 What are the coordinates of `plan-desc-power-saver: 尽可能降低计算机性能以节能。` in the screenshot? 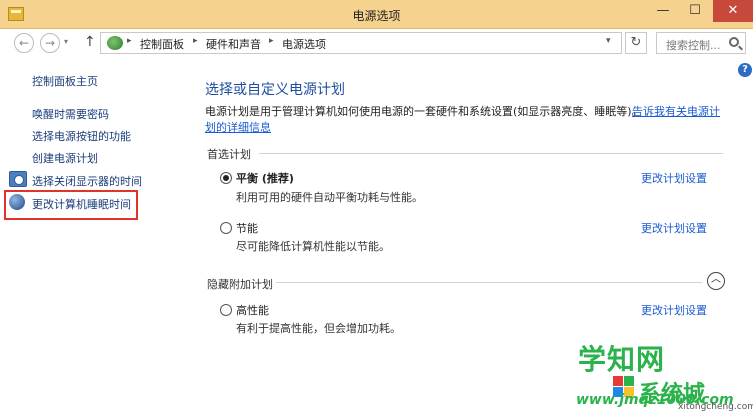 It's located at (313, 246).